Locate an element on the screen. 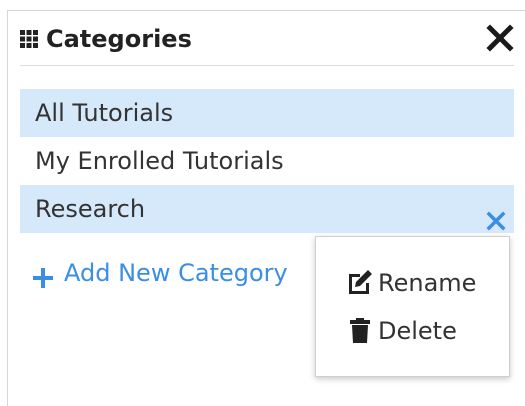 The width and height of the screenshot is (525, 406). context-menu: Rename Delete is located at coordinates (412, 306).